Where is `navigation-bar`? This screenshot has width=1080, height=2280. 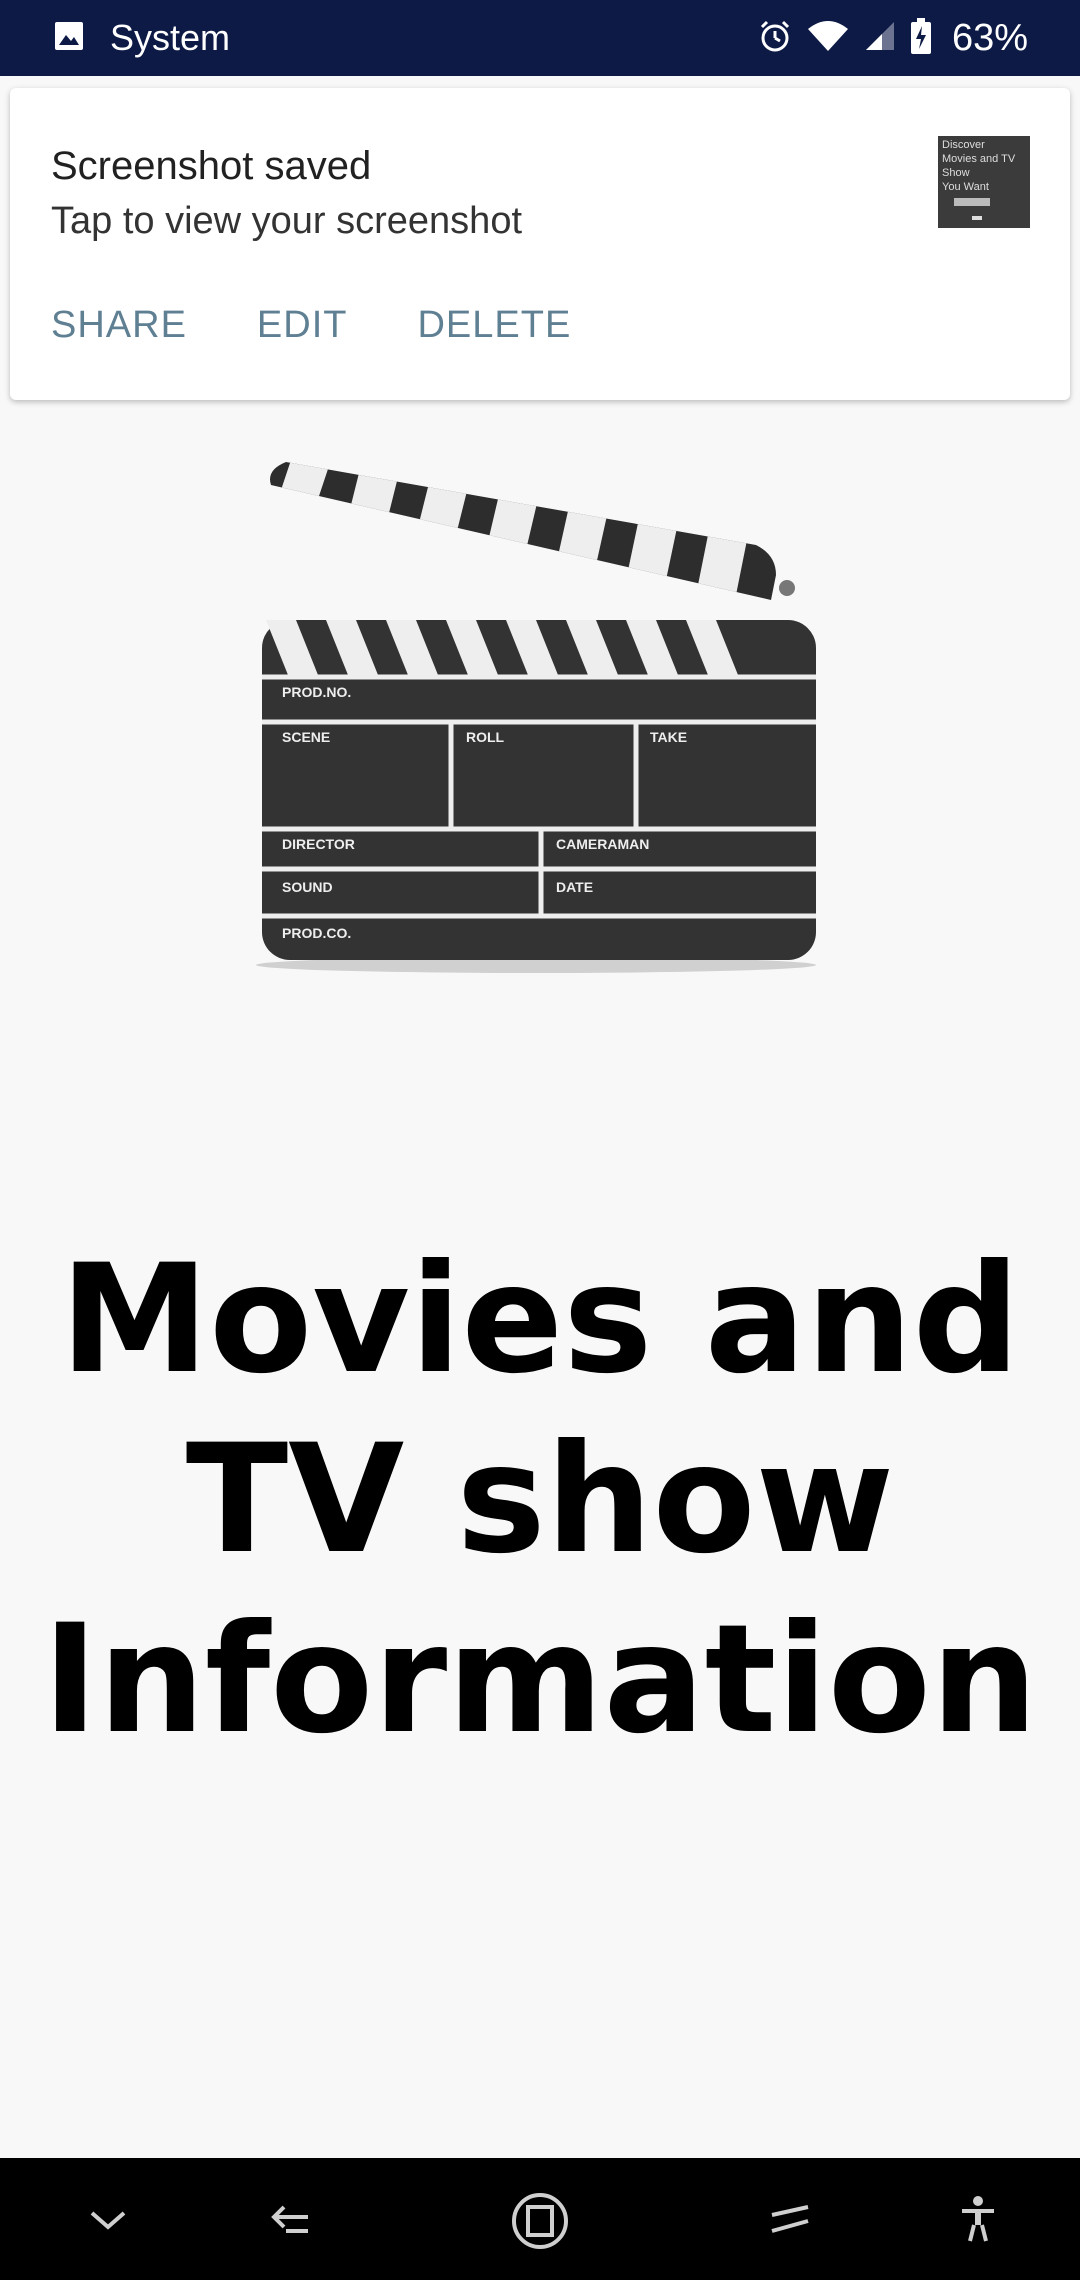 navigation-bar is located at coordinates (540, 2219).